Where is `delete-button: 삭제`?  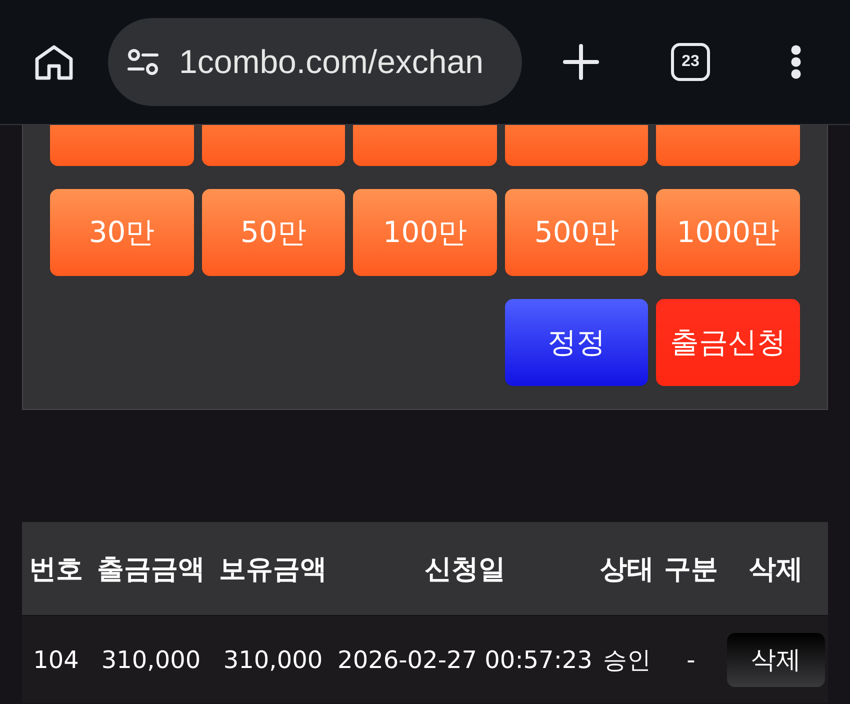
delete-button: 삭제 is located at coordinates (776, 659).